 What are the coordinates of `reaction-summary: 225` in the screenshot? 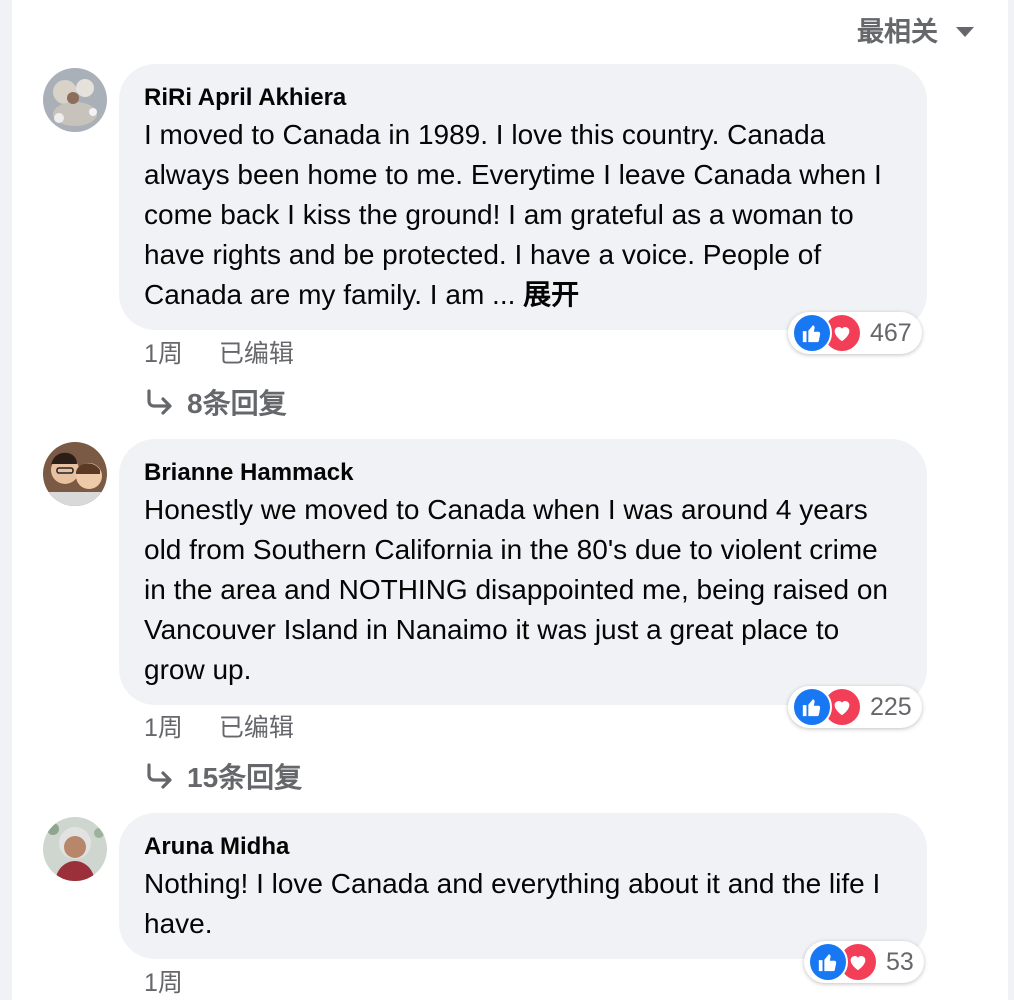 It's located at (855, 707).